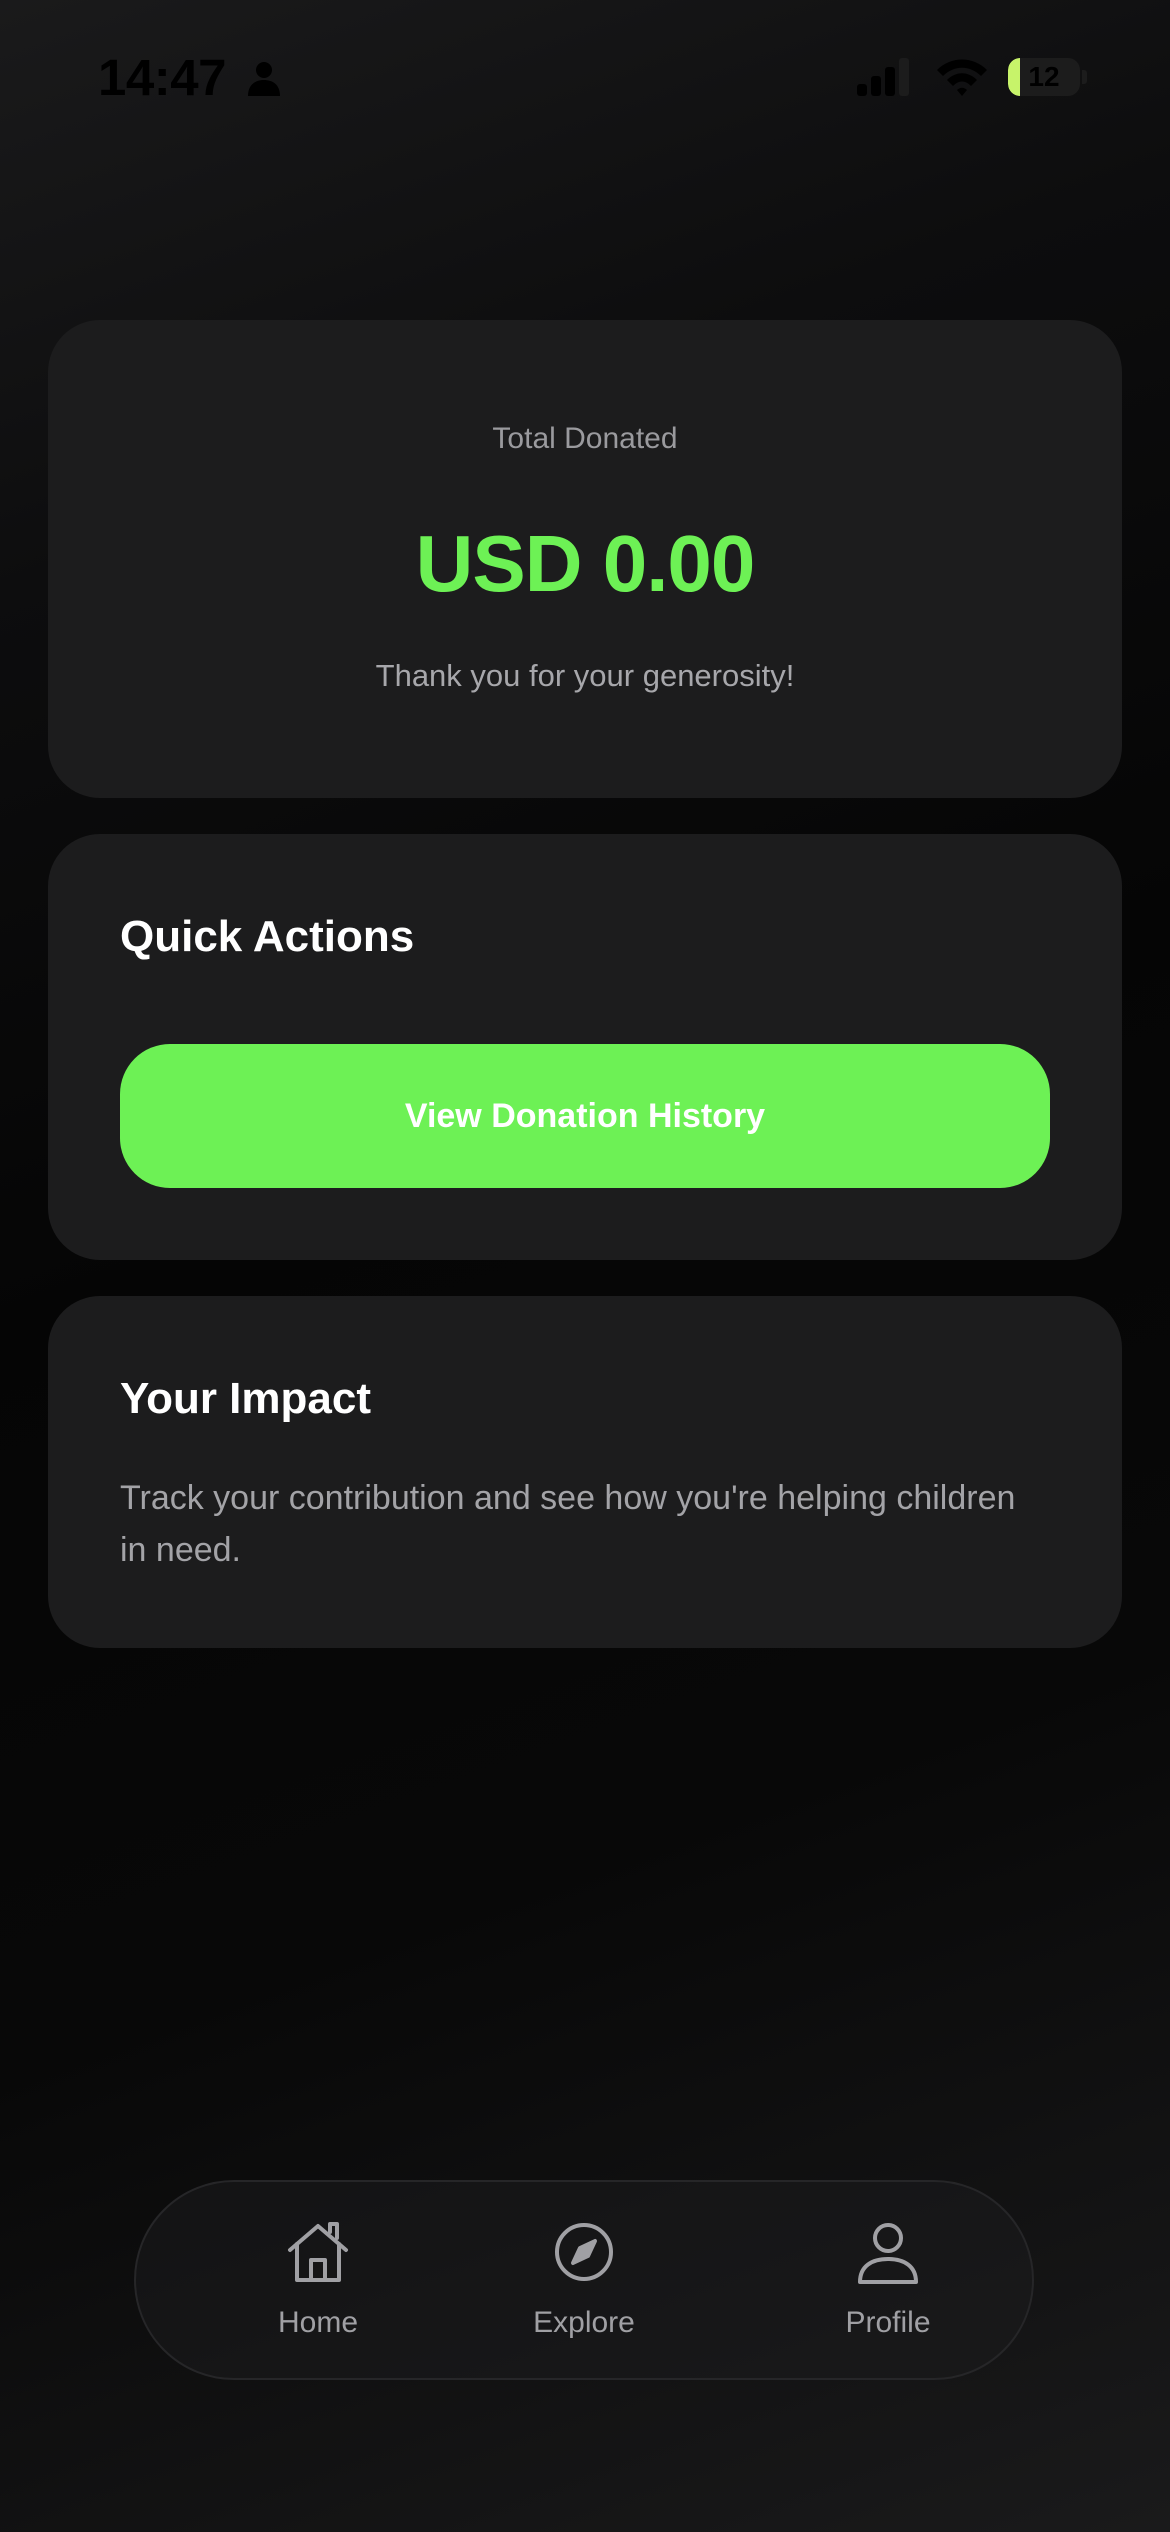 This screenshot has height=2532, width=1170. What do you see at coordinates (585, 563) in the screenshot?
I see `total-donated-amount: USD 0.00` at bounding box center [585, 563].